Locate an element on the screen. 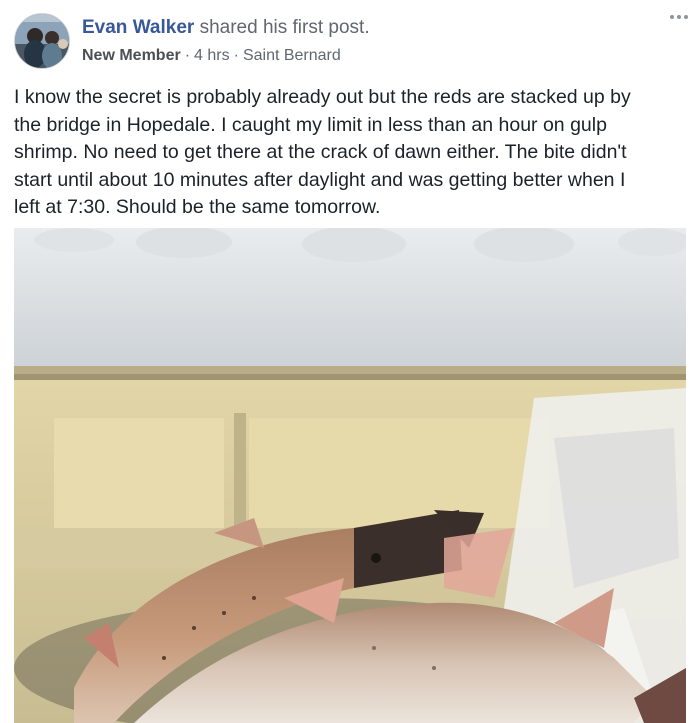 The image size is (700, 723). post-header: Evan Walker shared his first post. is located at coordinates (226, 28).